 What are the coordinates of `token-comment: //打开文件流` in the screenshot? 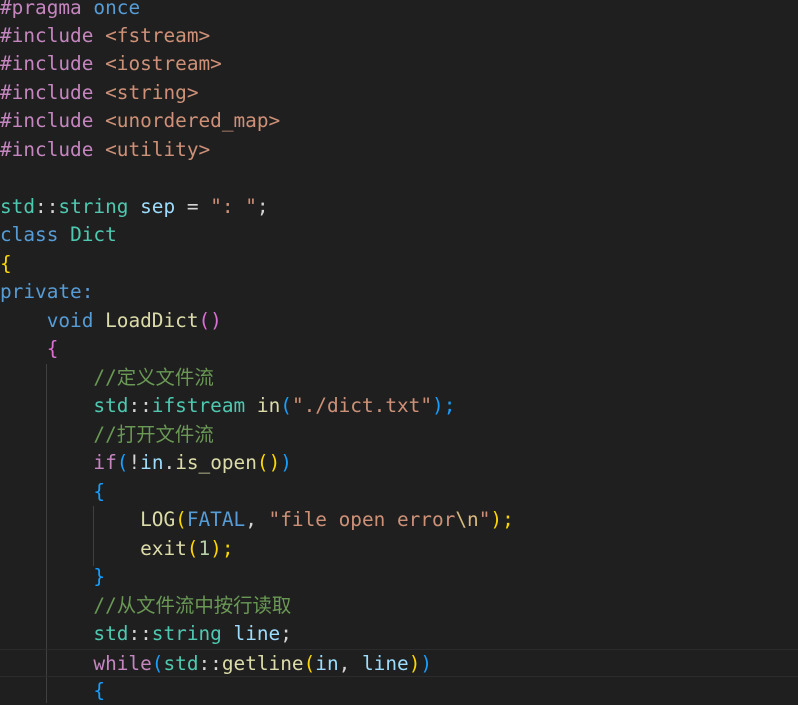 It's located at (153, 434).